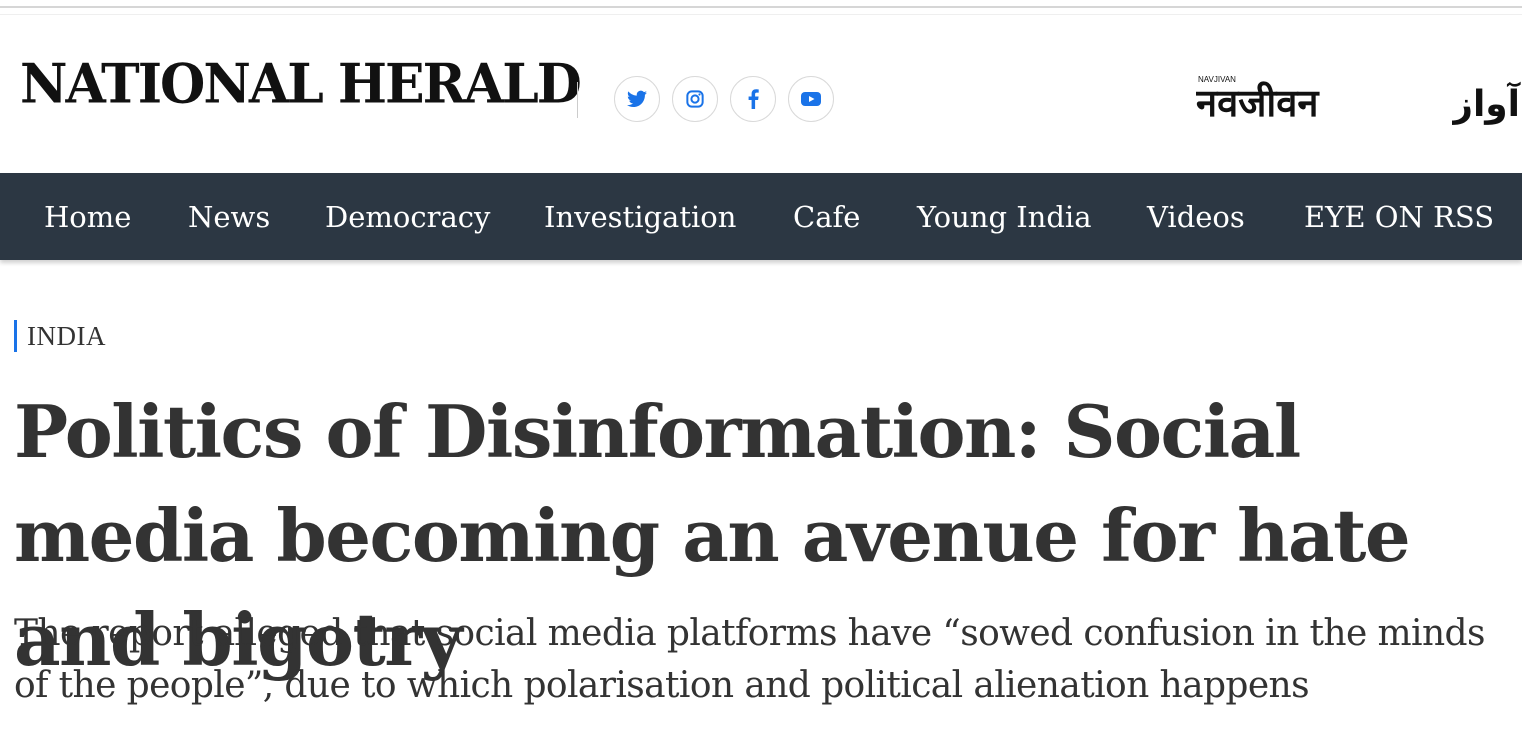  I want to click on qaumi-awaz-wordmark: آواز, so click(1487, 103).